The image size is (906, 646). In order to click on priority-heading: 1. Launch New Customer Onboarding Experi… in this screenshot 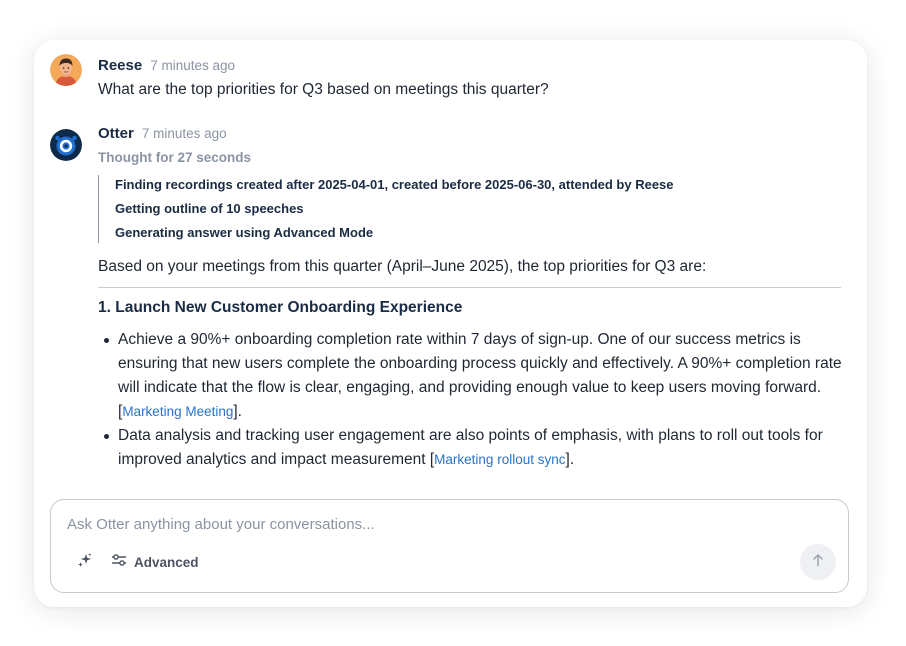, I will do `click(280, 307)`.